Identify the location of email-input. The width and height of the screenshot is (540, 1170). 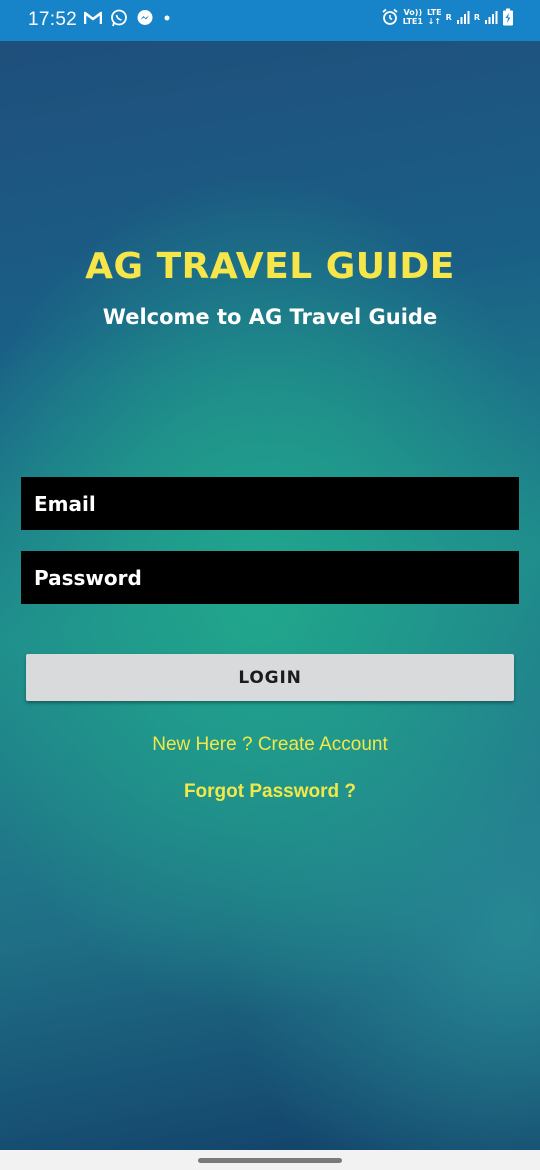
(270, 503).